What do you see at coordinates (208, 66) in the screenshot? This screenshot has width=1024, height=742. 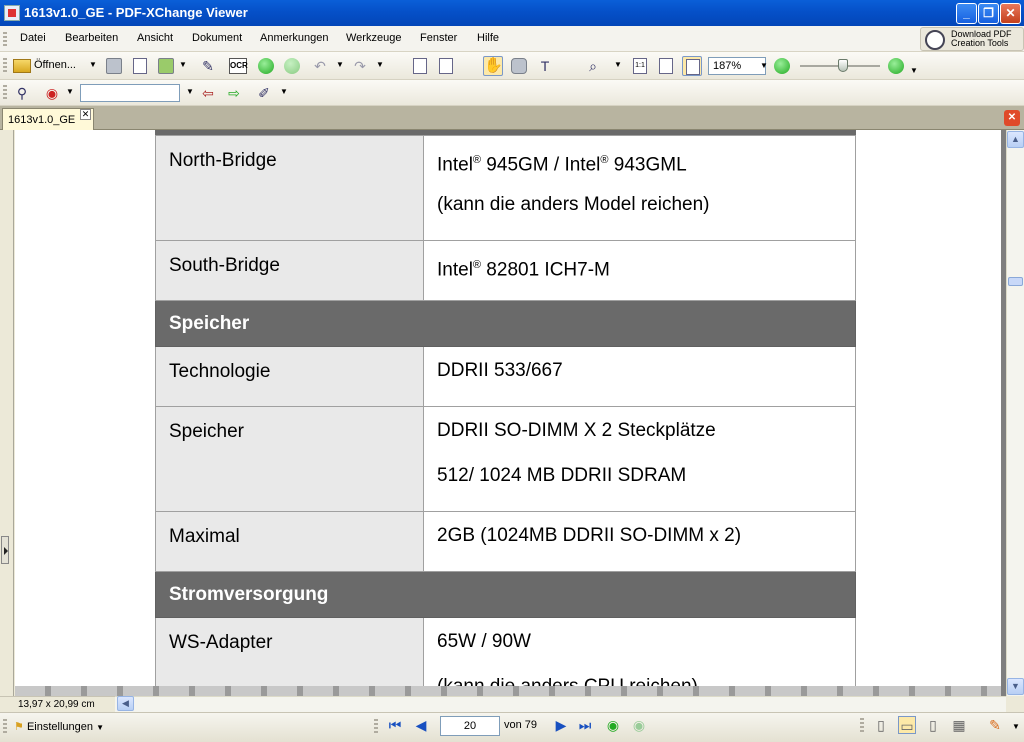 I see `scan-icon: ✎` at bounding box center [208, 66].